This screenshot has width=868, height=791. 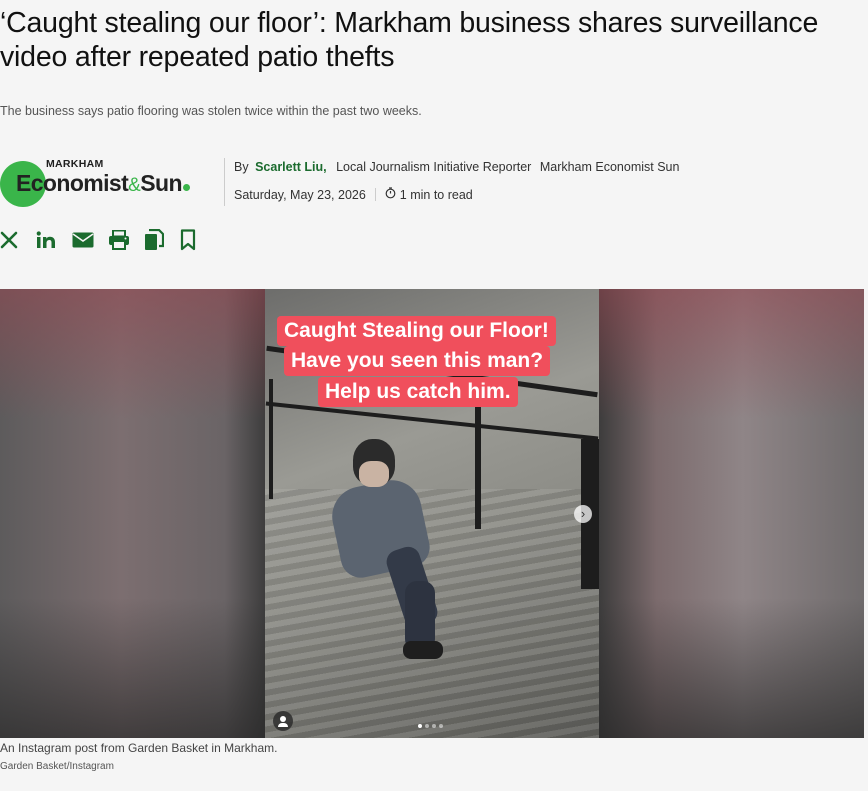 I want to click on share-toolbar, so click(x=108, y=240).